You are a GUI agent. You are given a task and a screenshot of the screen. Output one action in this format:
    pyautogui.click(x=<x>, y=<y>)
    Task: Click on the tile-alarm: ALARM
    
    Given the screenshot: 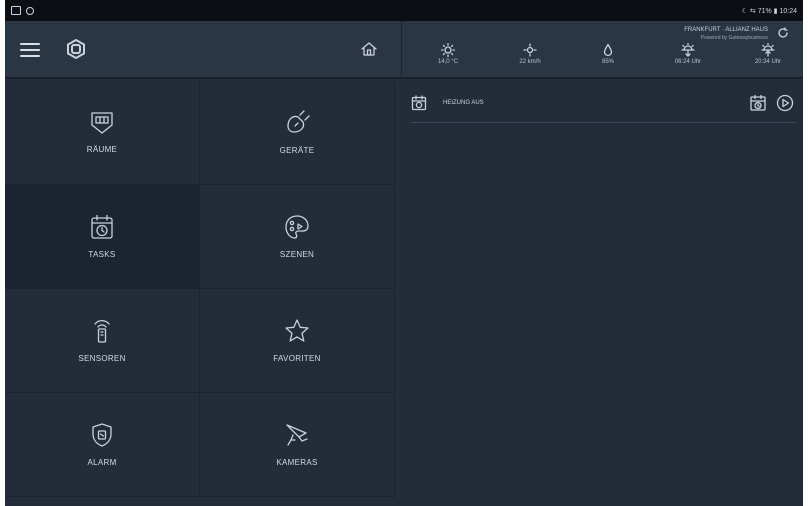 What is the action you would take?
    pyautogui.click(x=102, y=445)
    